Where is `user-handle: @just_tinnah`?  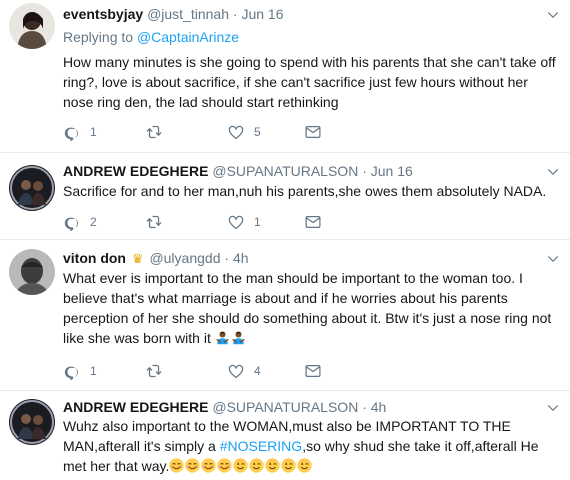
user-handle: @just_tinnah is located at coordinates (188, 14).